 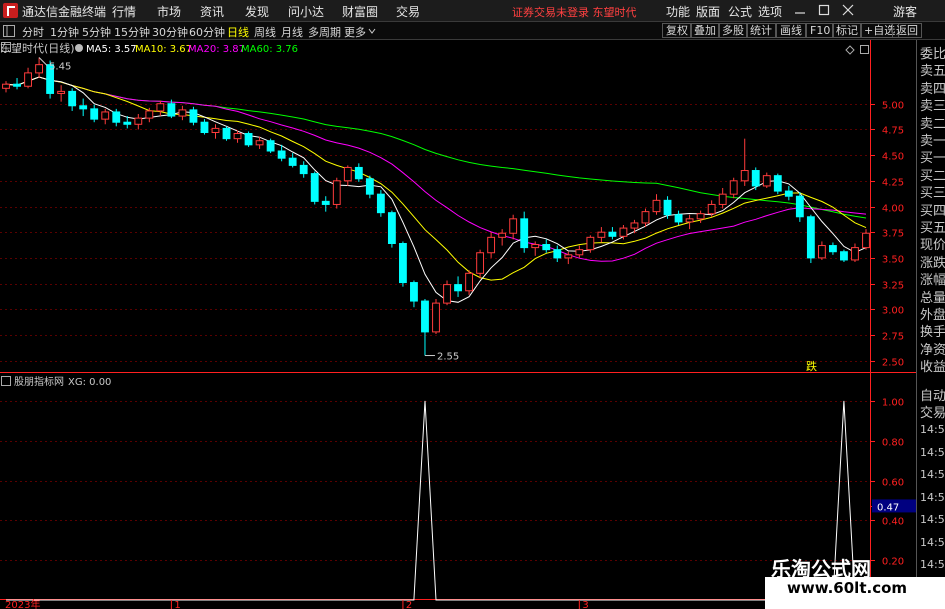 What do you see at coordinates (678, 11) in the screenshot?
I see `menu-item-function: 功能` at bounding box center [678, 11].